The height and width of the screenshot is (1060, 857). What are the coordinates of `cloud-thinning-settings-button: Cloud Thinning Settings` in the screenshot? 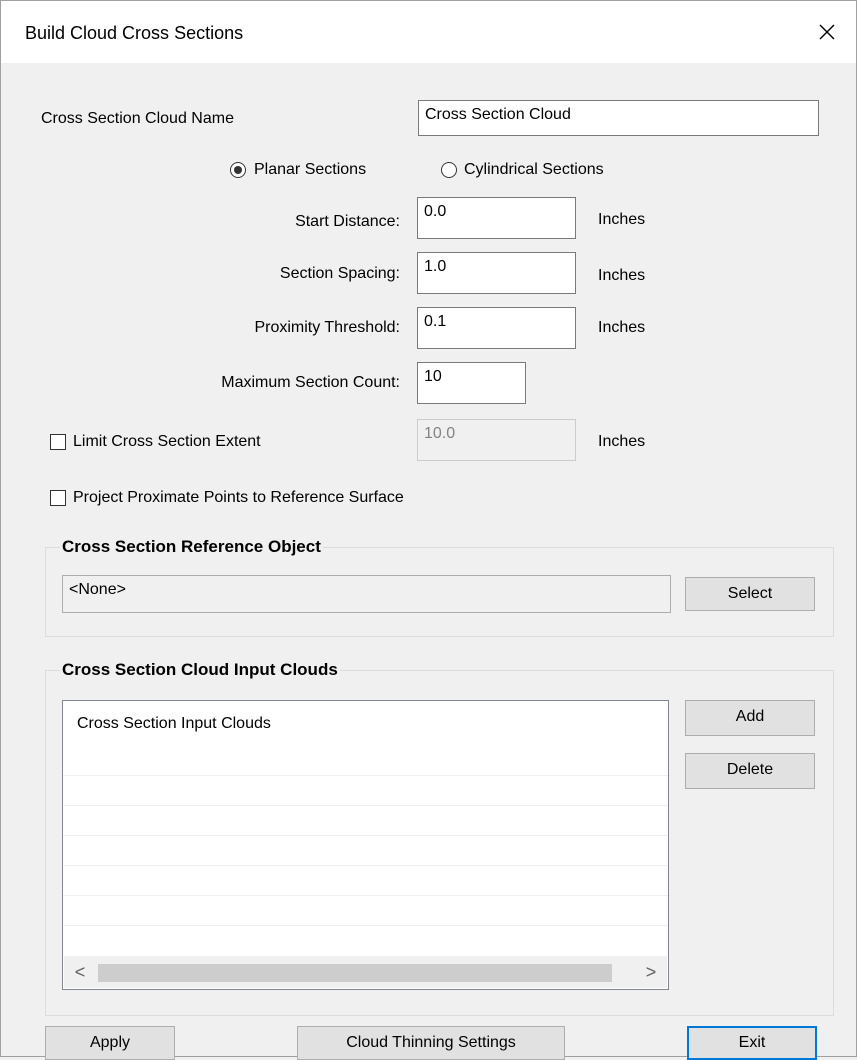 It's located at (431, 1043).